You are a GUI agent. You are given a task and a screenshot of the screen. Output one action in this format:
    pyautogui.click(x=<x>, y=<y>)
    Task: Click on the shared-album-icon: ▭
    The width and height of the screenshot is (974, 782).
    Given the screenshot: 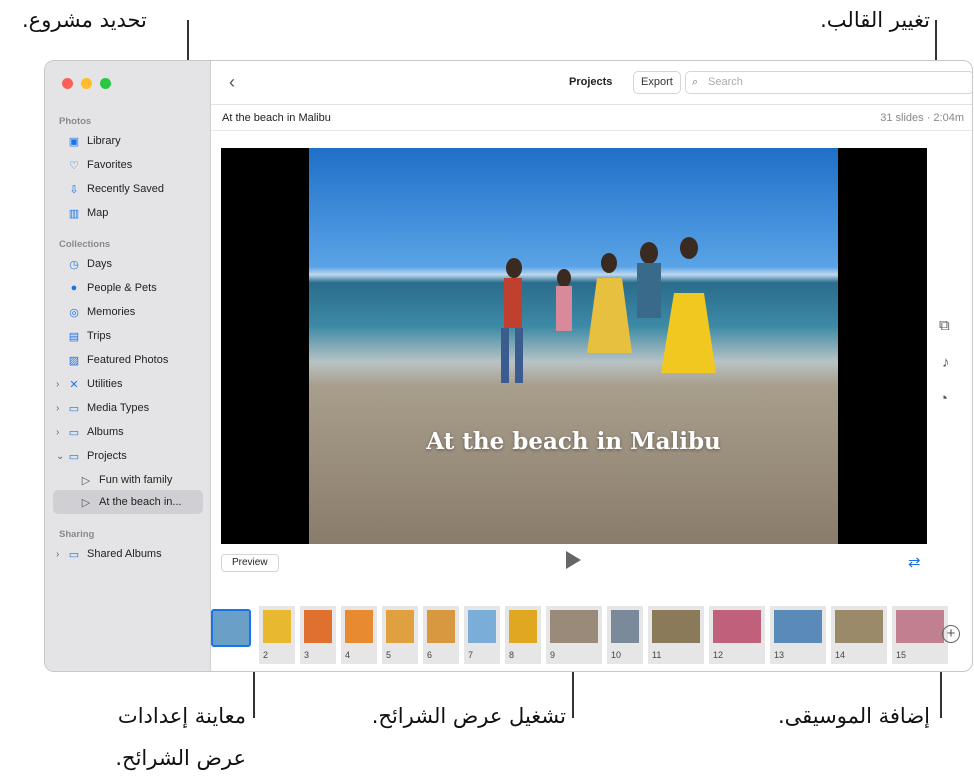 What is the action you would take?
    pyautogui.click(x=74, y=554)
    